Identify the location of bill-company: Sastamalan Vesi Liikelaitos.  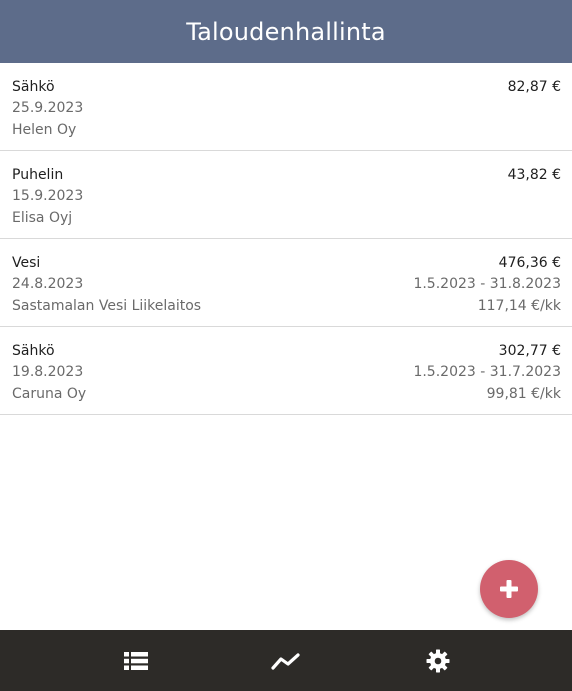
(107, 305).